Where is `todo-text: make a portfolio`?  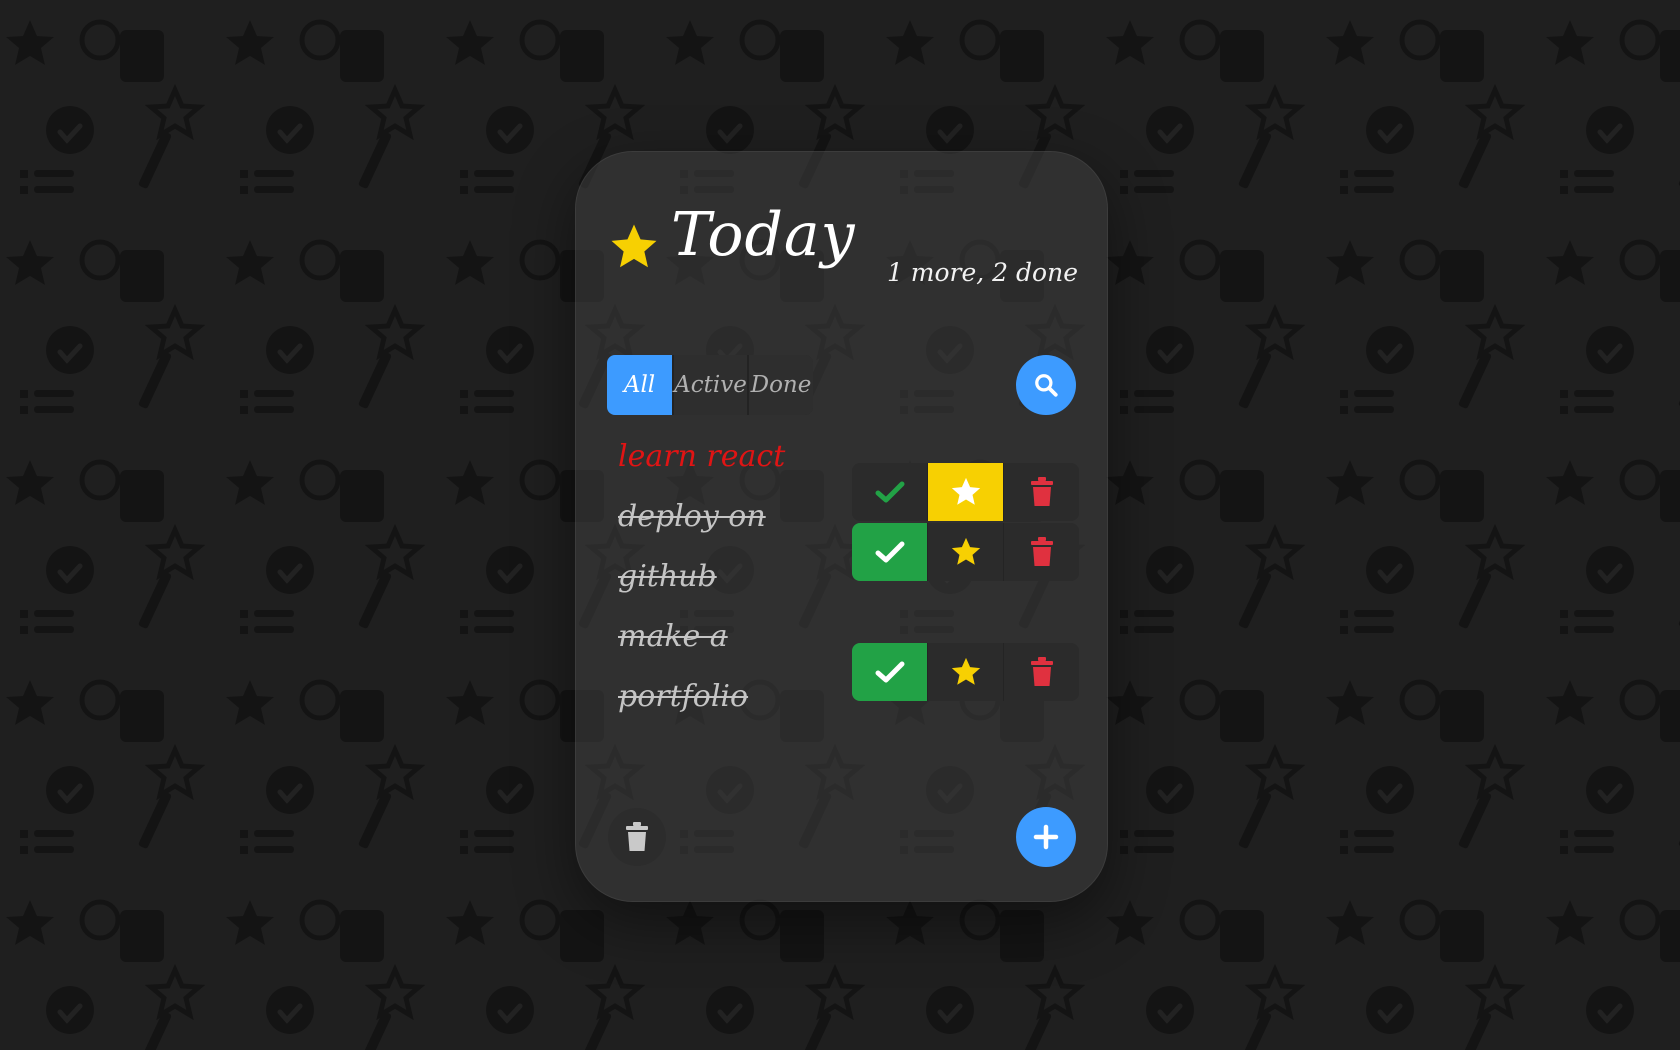 todo-text: make a portfolio is located at coordinates (683, 666).